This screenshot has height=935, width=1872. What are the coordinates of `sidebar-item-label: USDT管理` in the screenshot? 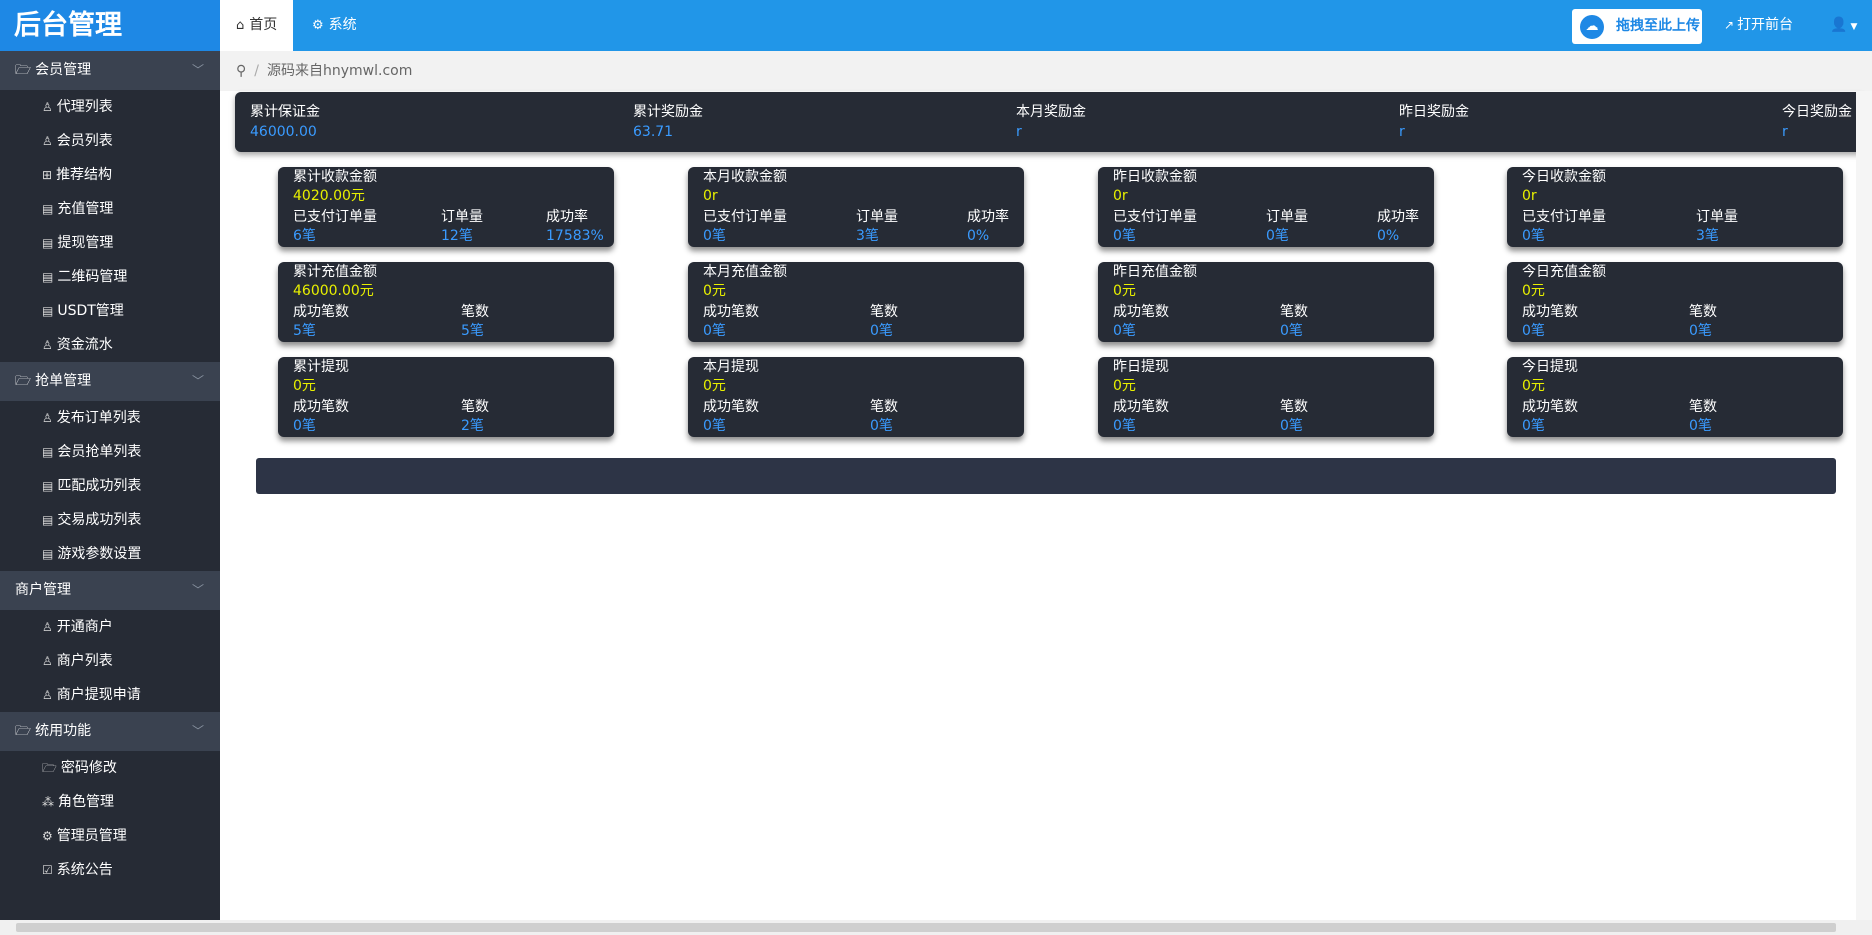 It's located at (90, 311).